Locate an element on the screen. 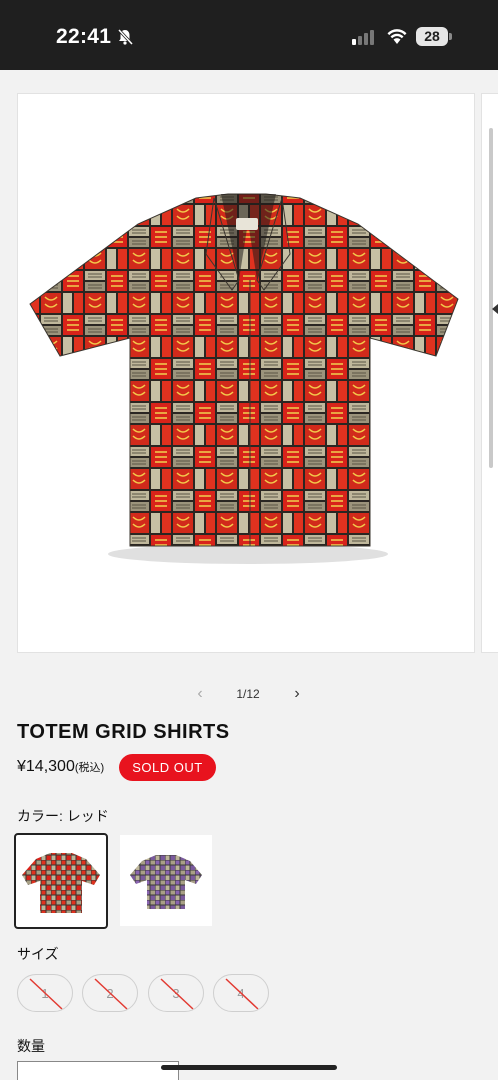 The height and width of the screenshot is (1080, 498). color-swatch-purple is located at coordinates (166, 880).